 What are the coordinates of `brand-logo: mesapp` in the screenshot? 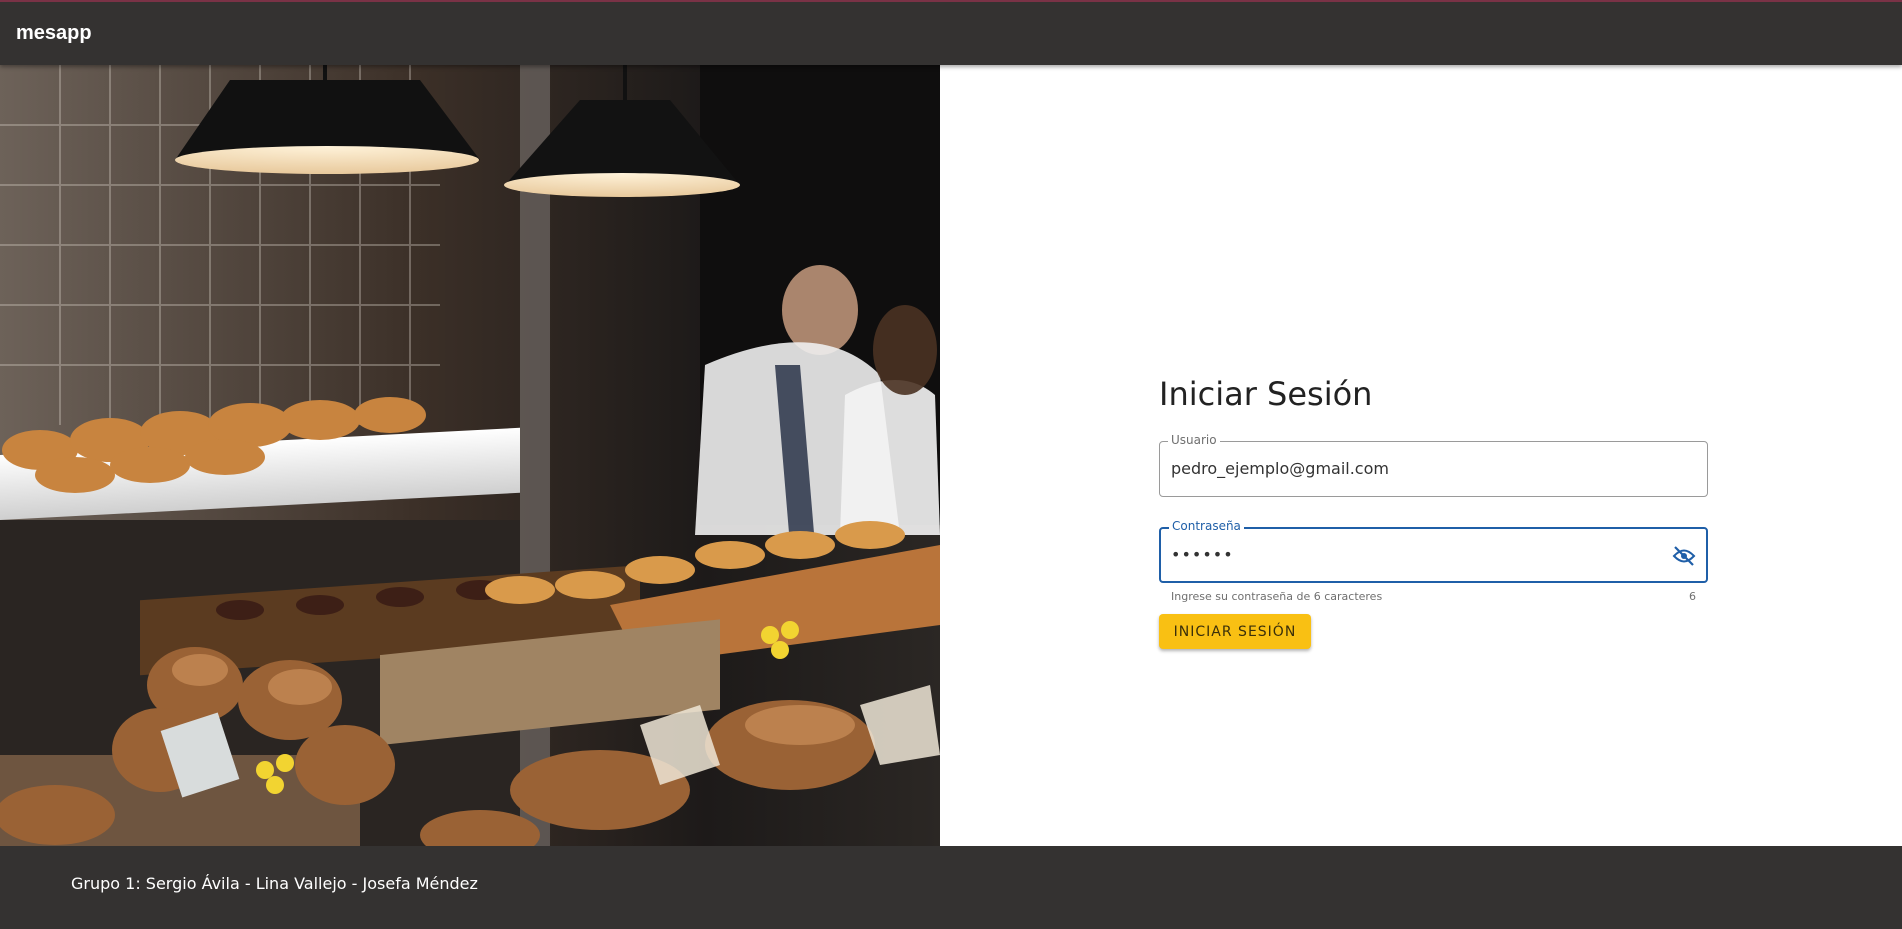 It's located at (54, 33).